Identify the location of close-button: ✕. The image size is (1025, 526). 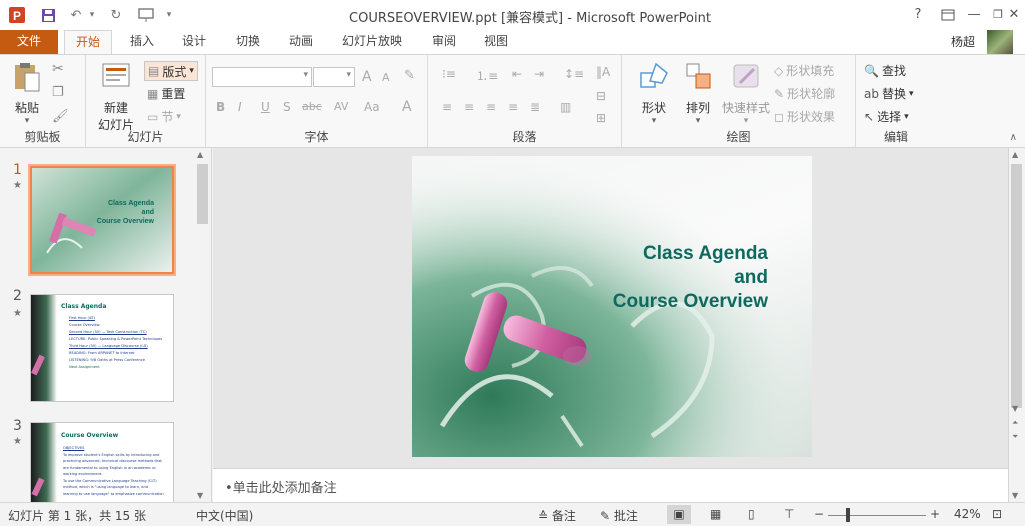
(1013, 15).